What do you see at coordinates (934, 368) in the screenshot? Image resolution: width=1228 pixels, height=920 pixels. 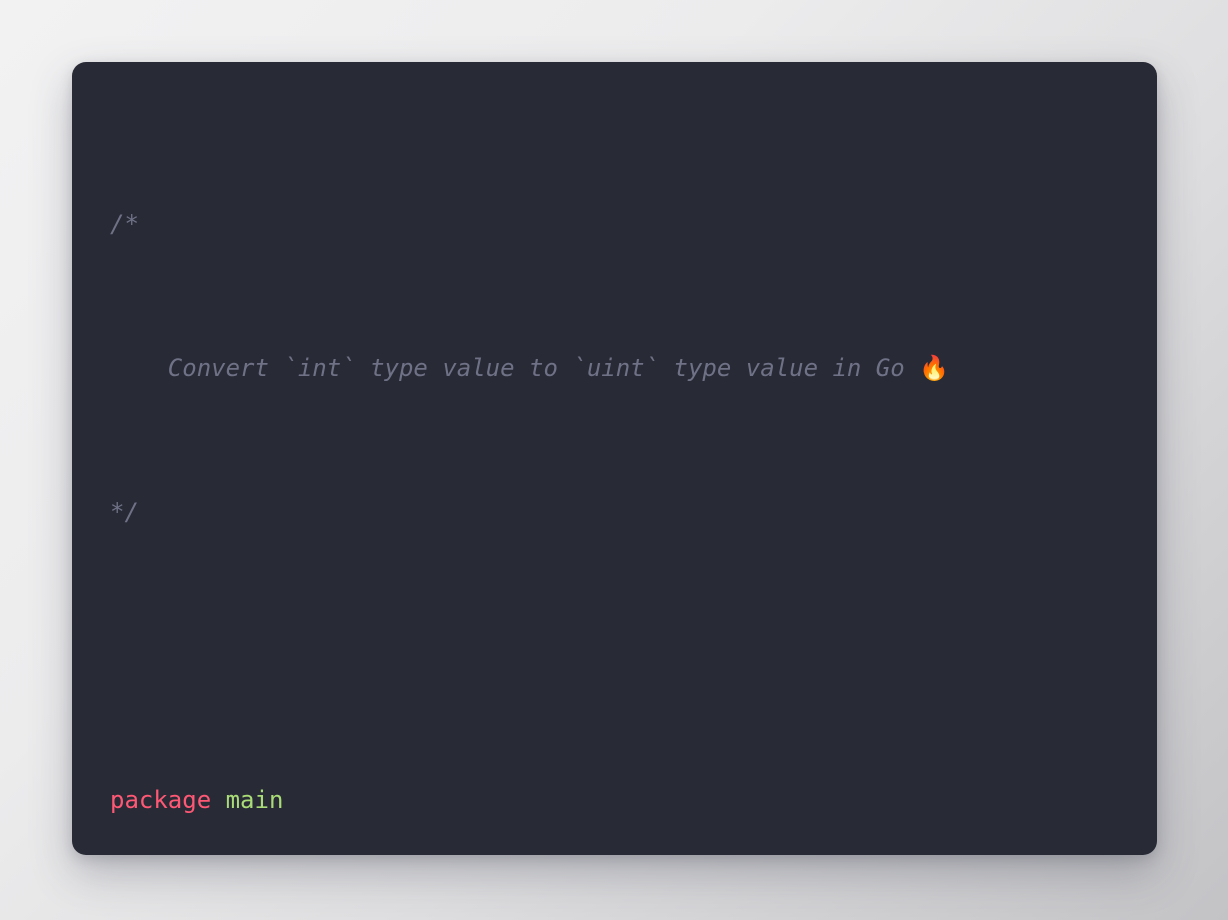 I see `fire-emoji-icon: 🔥` at bounding box center [934, 368].